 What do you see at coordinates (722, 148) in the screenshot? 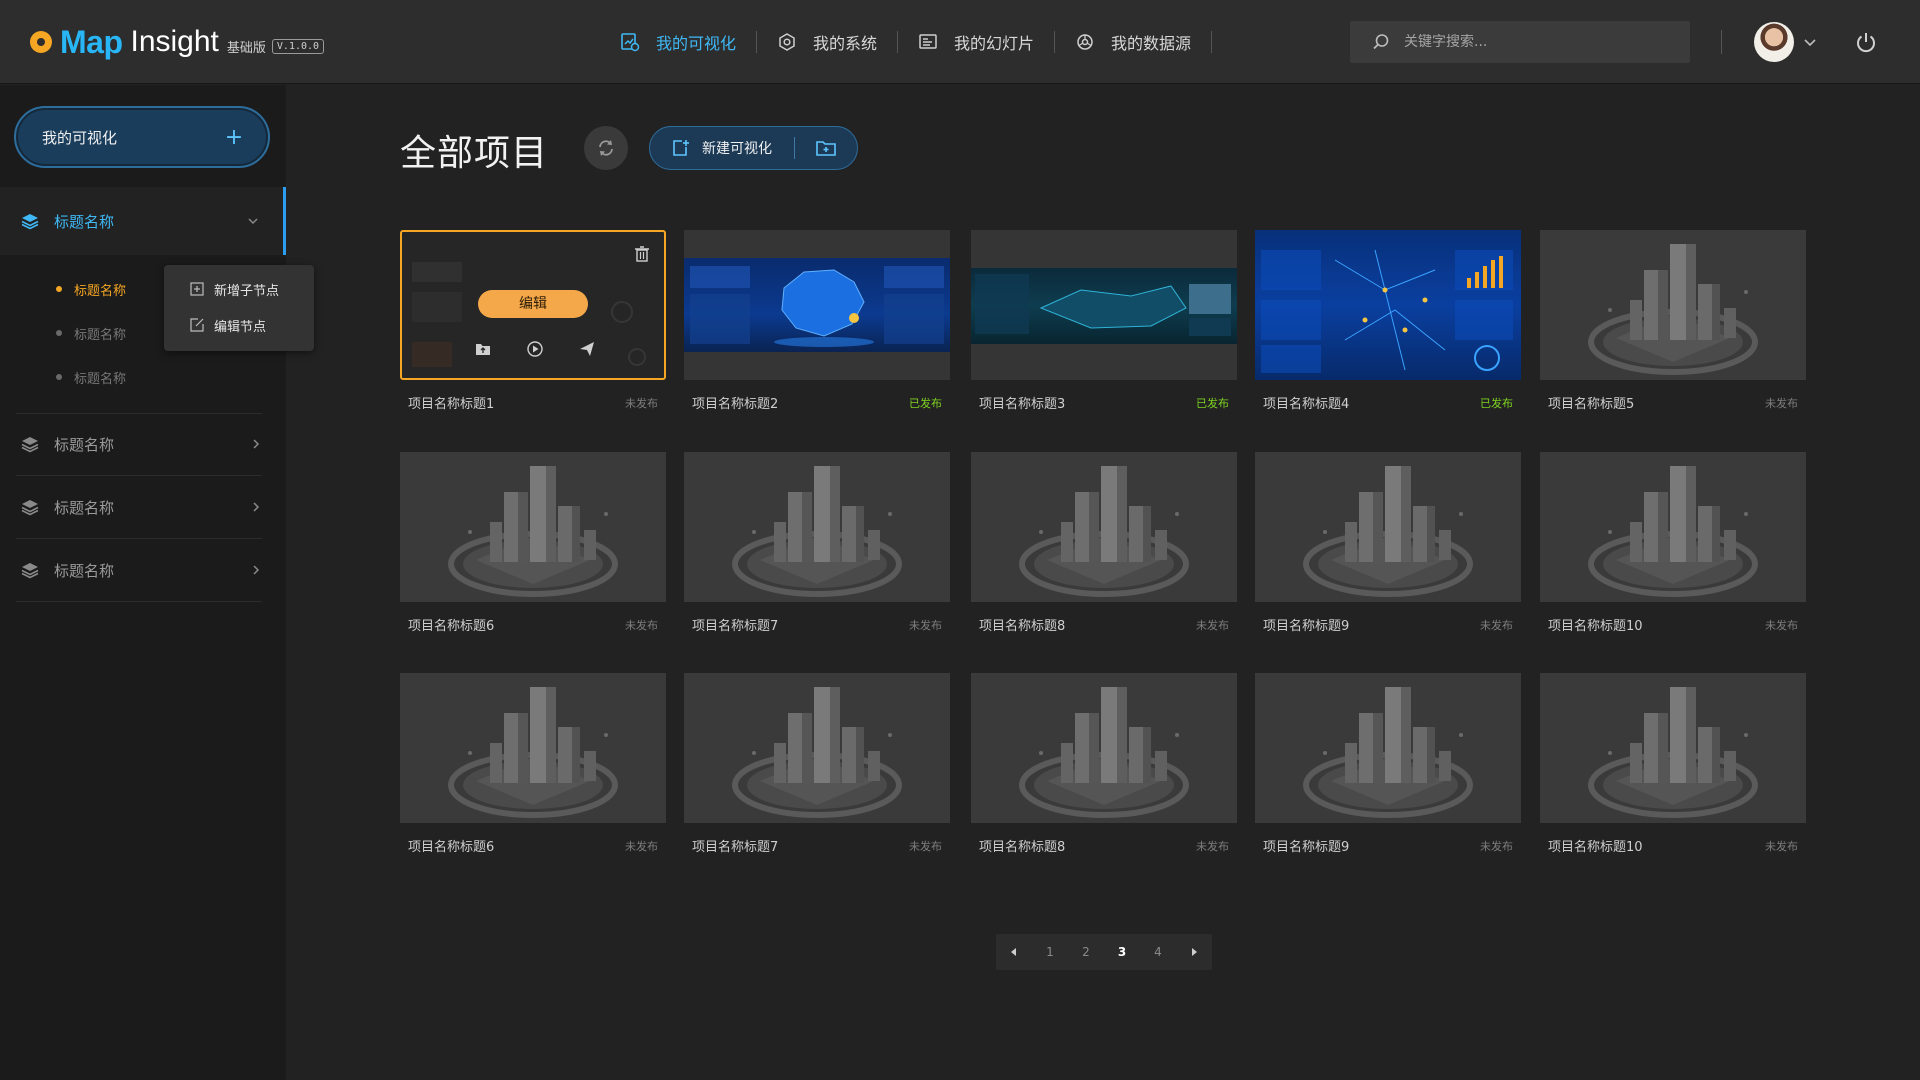
I see `new-visualization-button: 新建可视化` at bounding box center [722, 148].